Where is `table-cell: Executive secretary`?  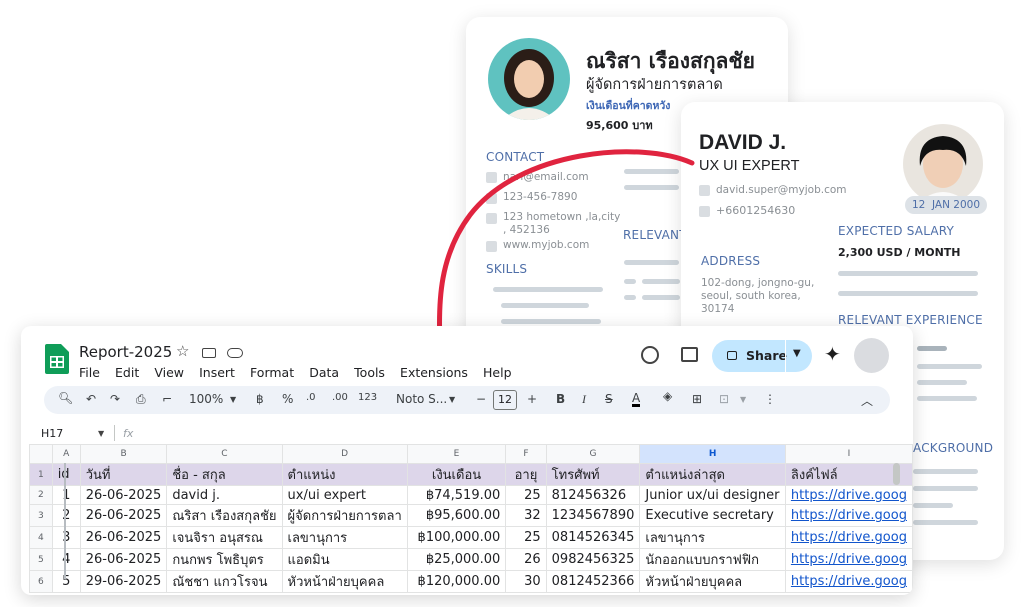
table-cell: Executive secretary is located at coordinates (712, 516).